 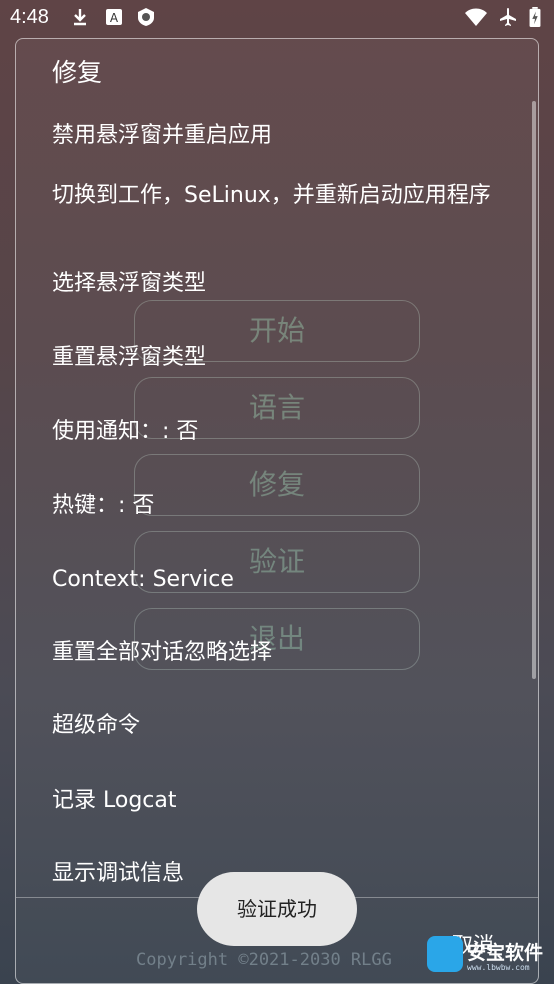 I want to click on menu-item-hotkey: 热键：: 否, so click(x=277, y=506).